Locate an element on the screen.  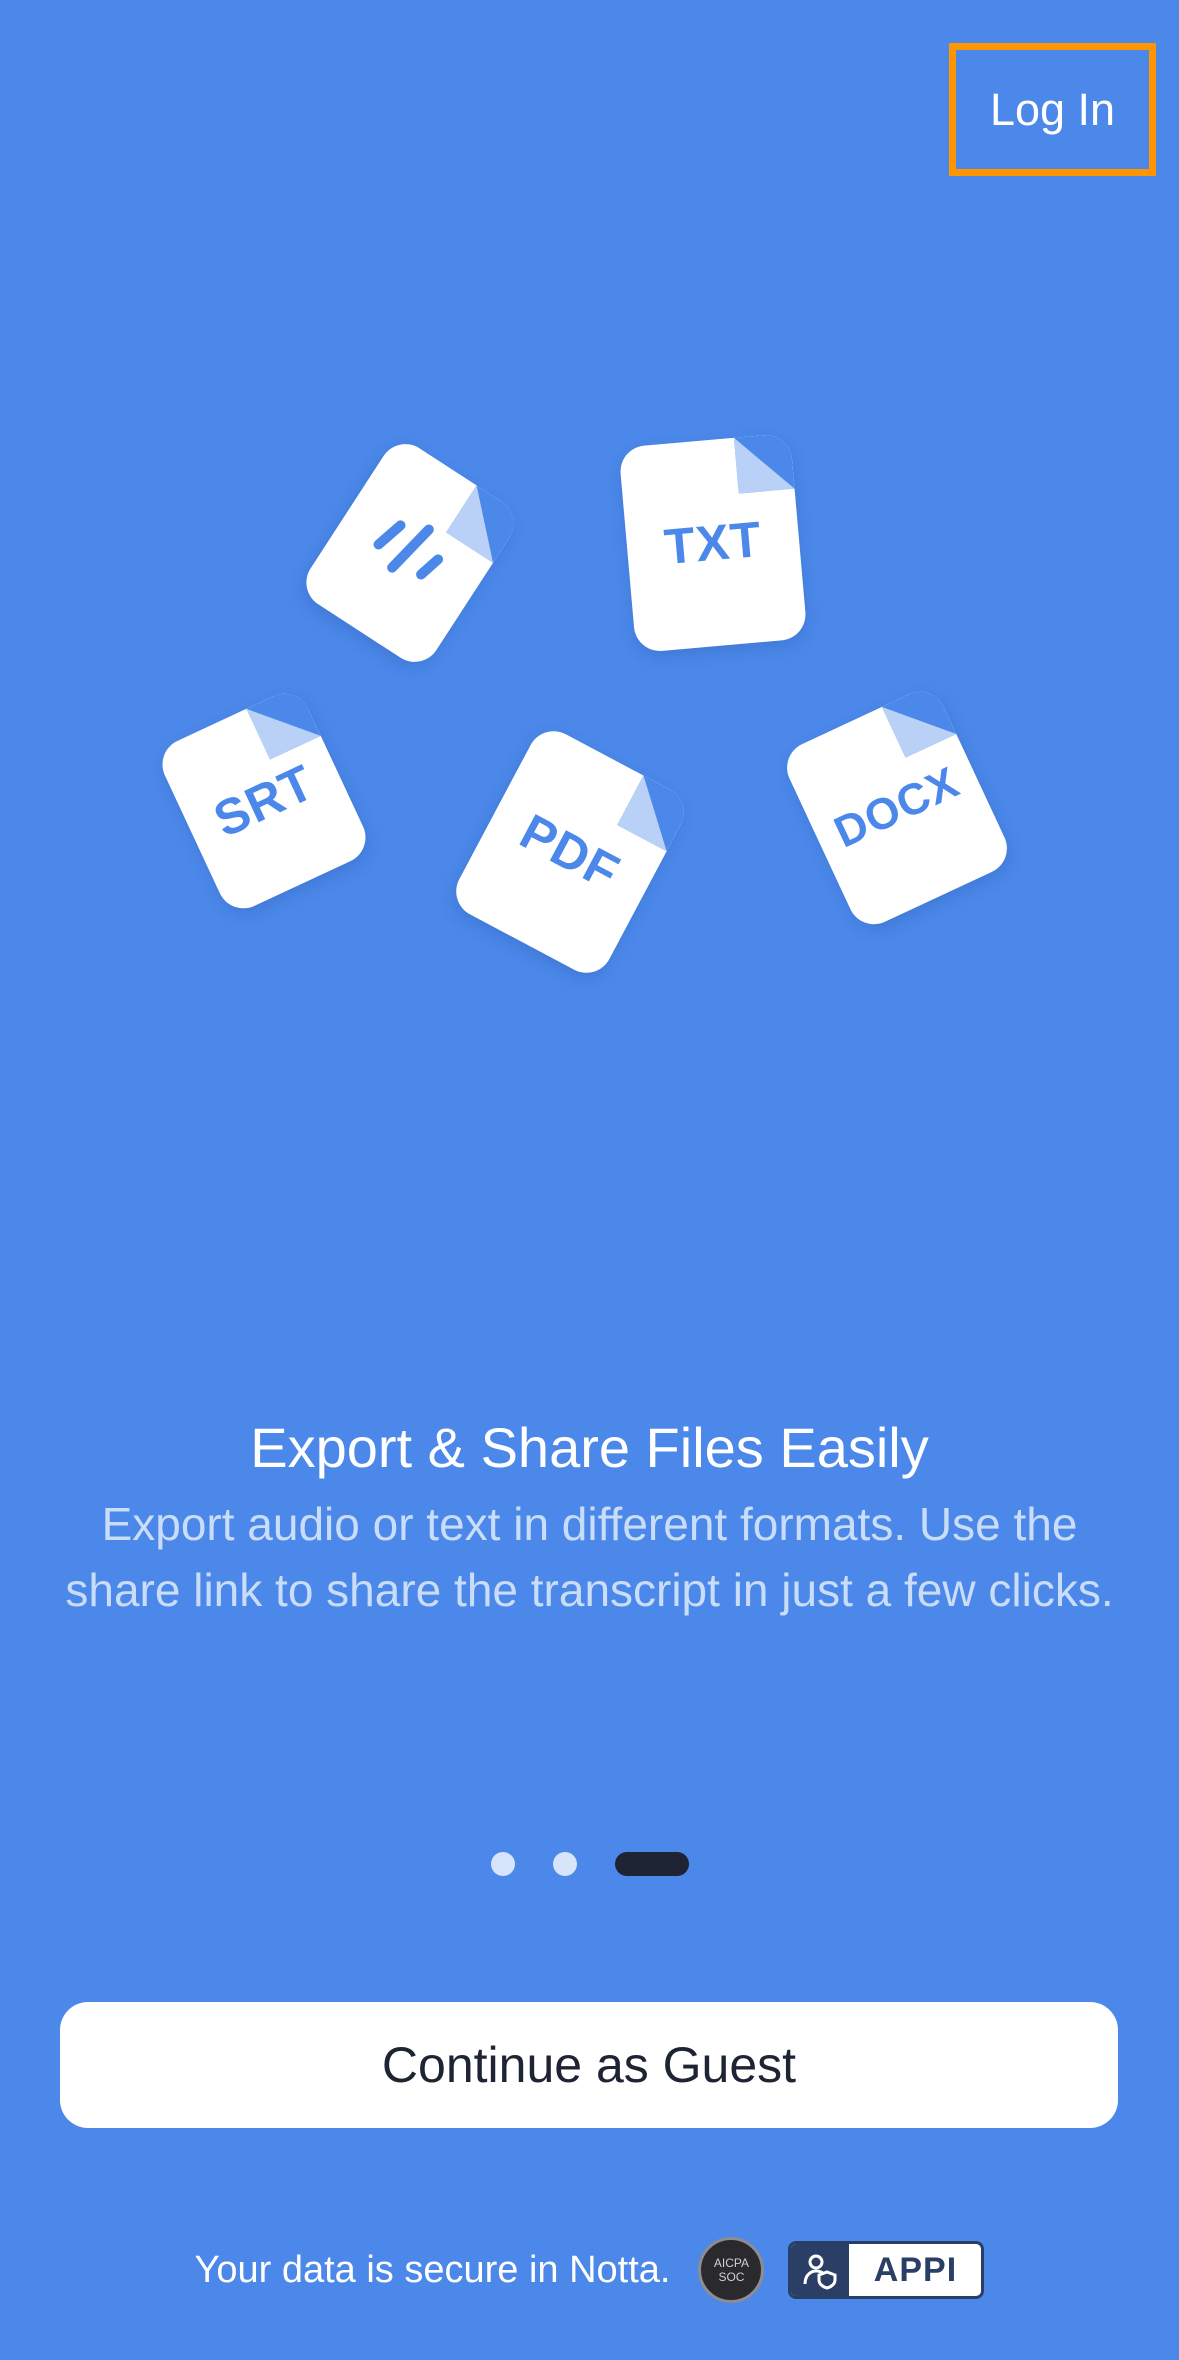
security-text: Your data is secure in Notta. is located at coordinates (432, 2269).